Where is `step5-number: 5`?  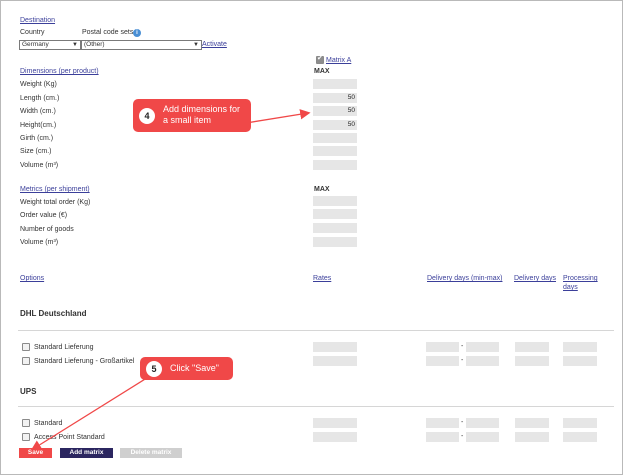 step5-number: 5 is located at coordinates (154, 368).